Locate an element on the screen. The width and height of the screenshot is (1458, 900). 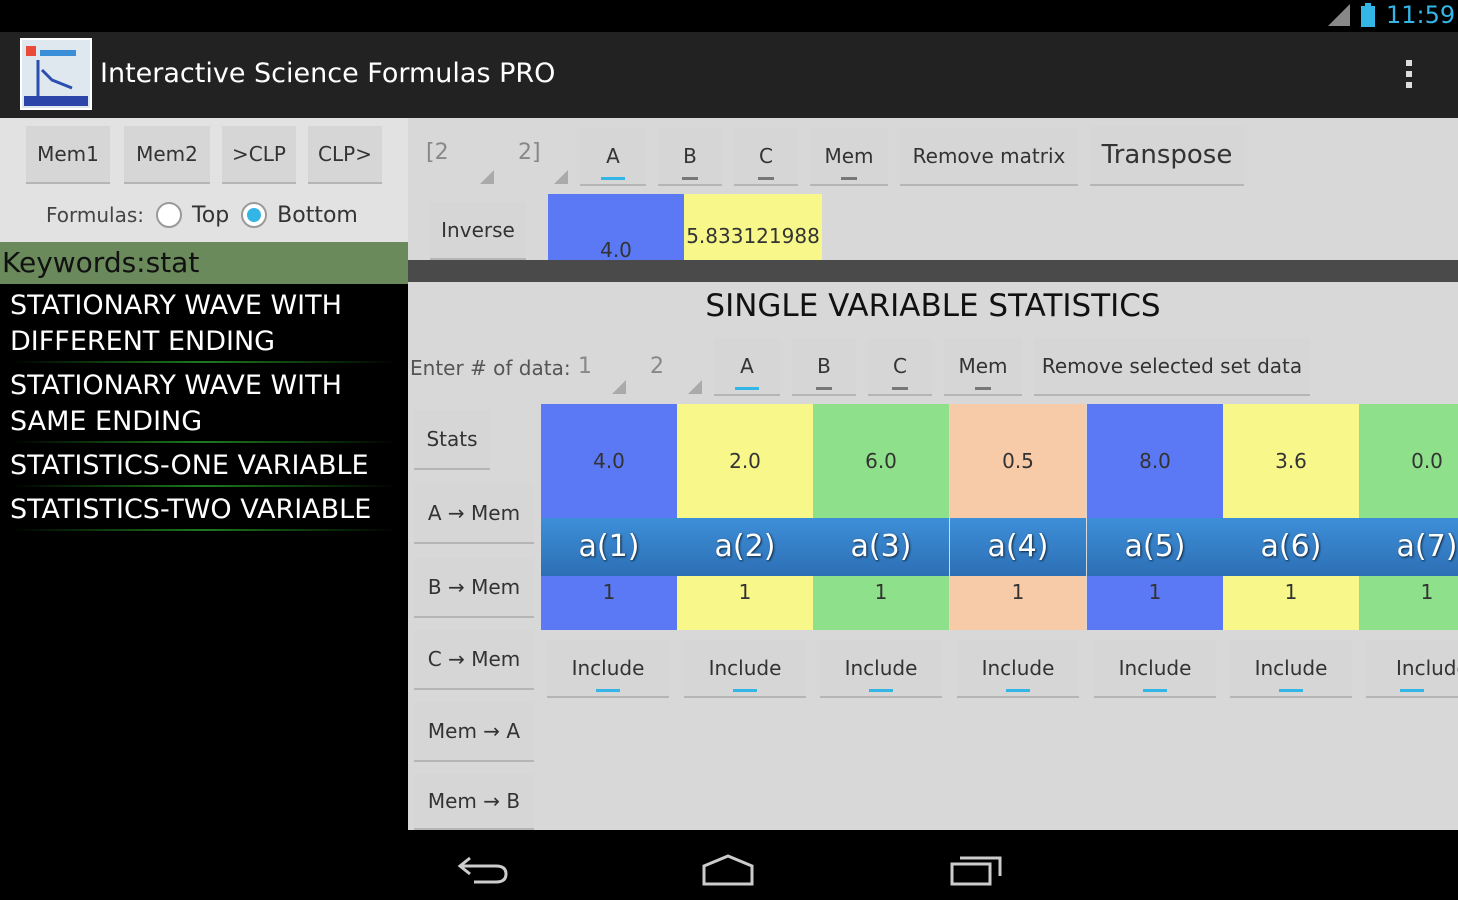
data-value-cell: 0.0 is located at coordinates (1408, 461).